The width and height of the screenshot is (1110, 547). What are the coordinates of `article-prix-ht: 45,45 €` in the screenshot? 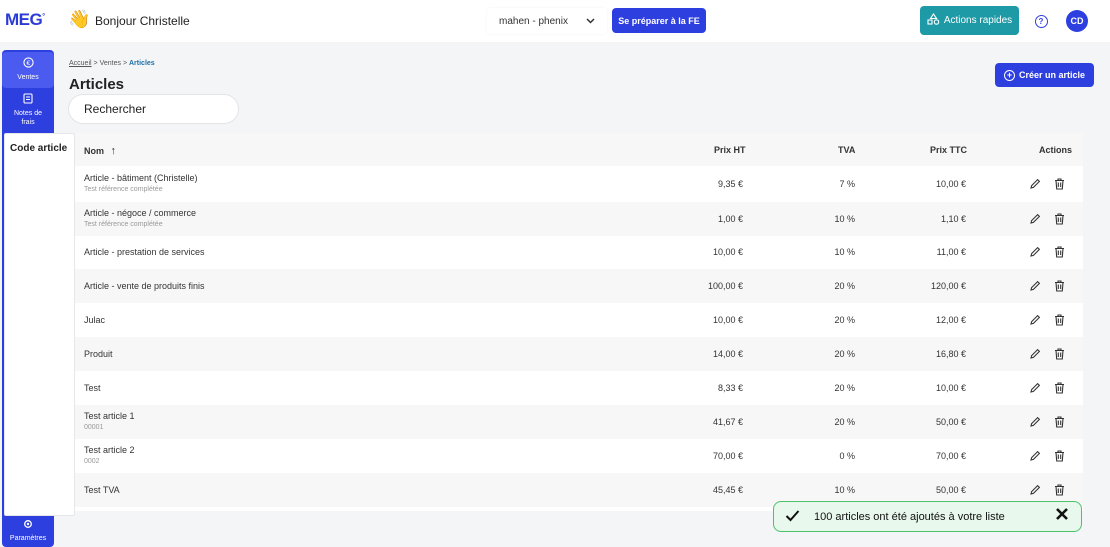 It's located at (727, 490).